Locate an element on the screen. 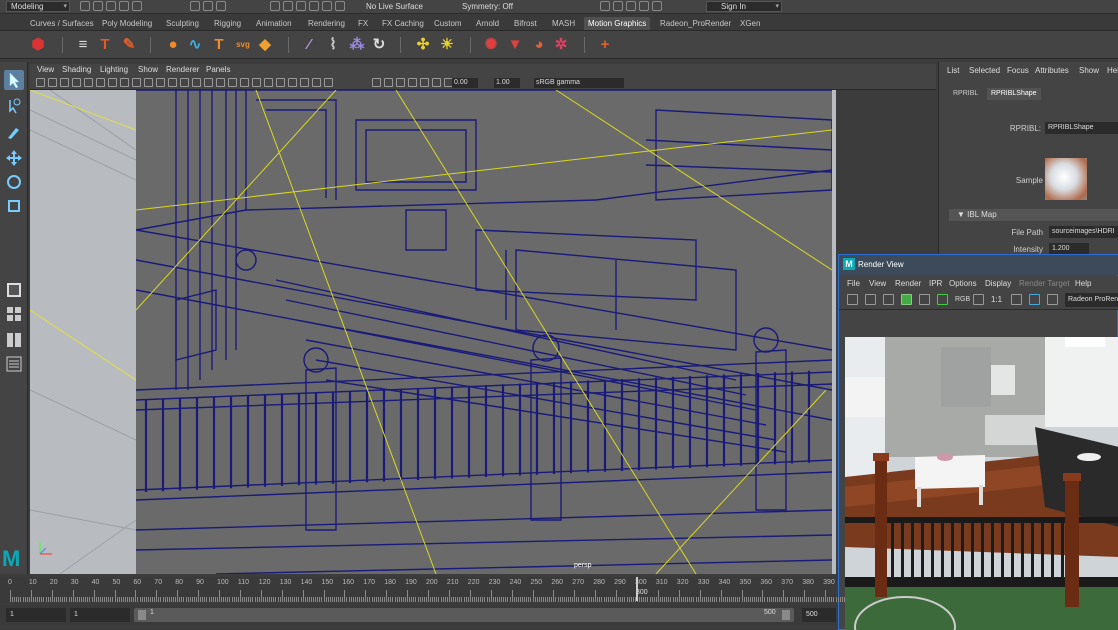 This screenshot has width=1118, height=630. outliner-icon is located at coordinates (14, 364).